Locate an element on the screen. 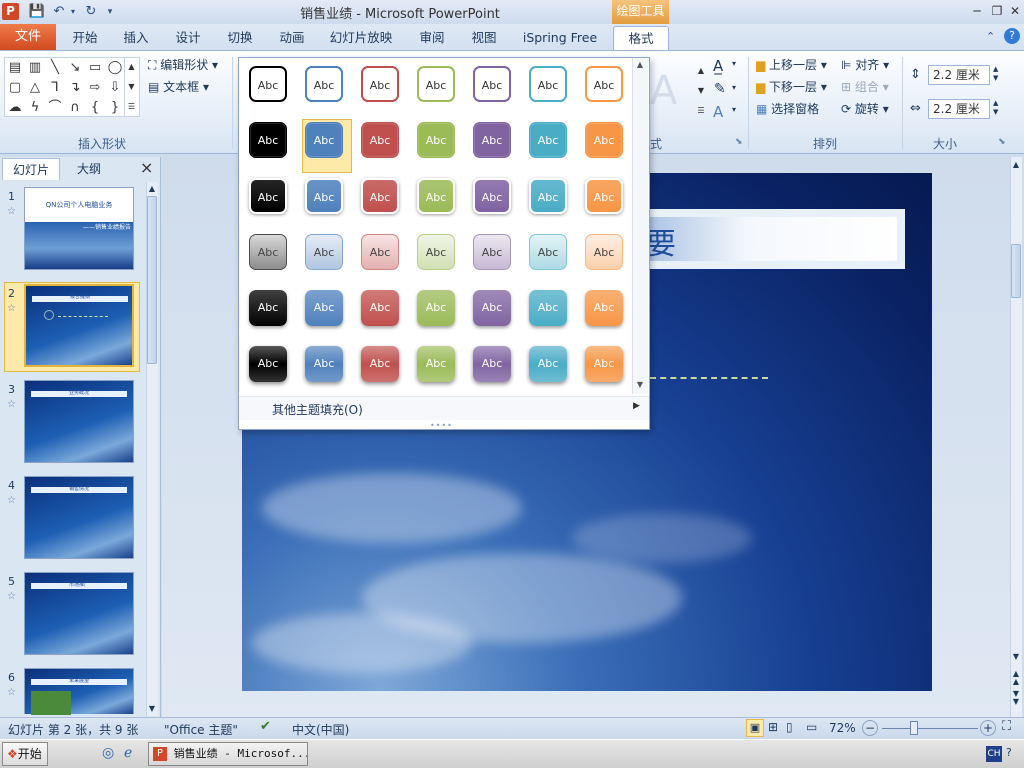  rectangle-shape-icon: ▭ is located at coordinates (95, 68).